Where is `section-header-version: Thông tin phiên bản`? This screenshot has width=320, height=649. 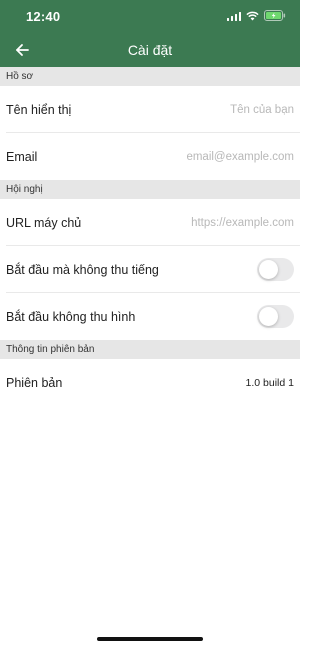
section-header-version: Thông tin phiên bản is located at coordinates (150, 349).